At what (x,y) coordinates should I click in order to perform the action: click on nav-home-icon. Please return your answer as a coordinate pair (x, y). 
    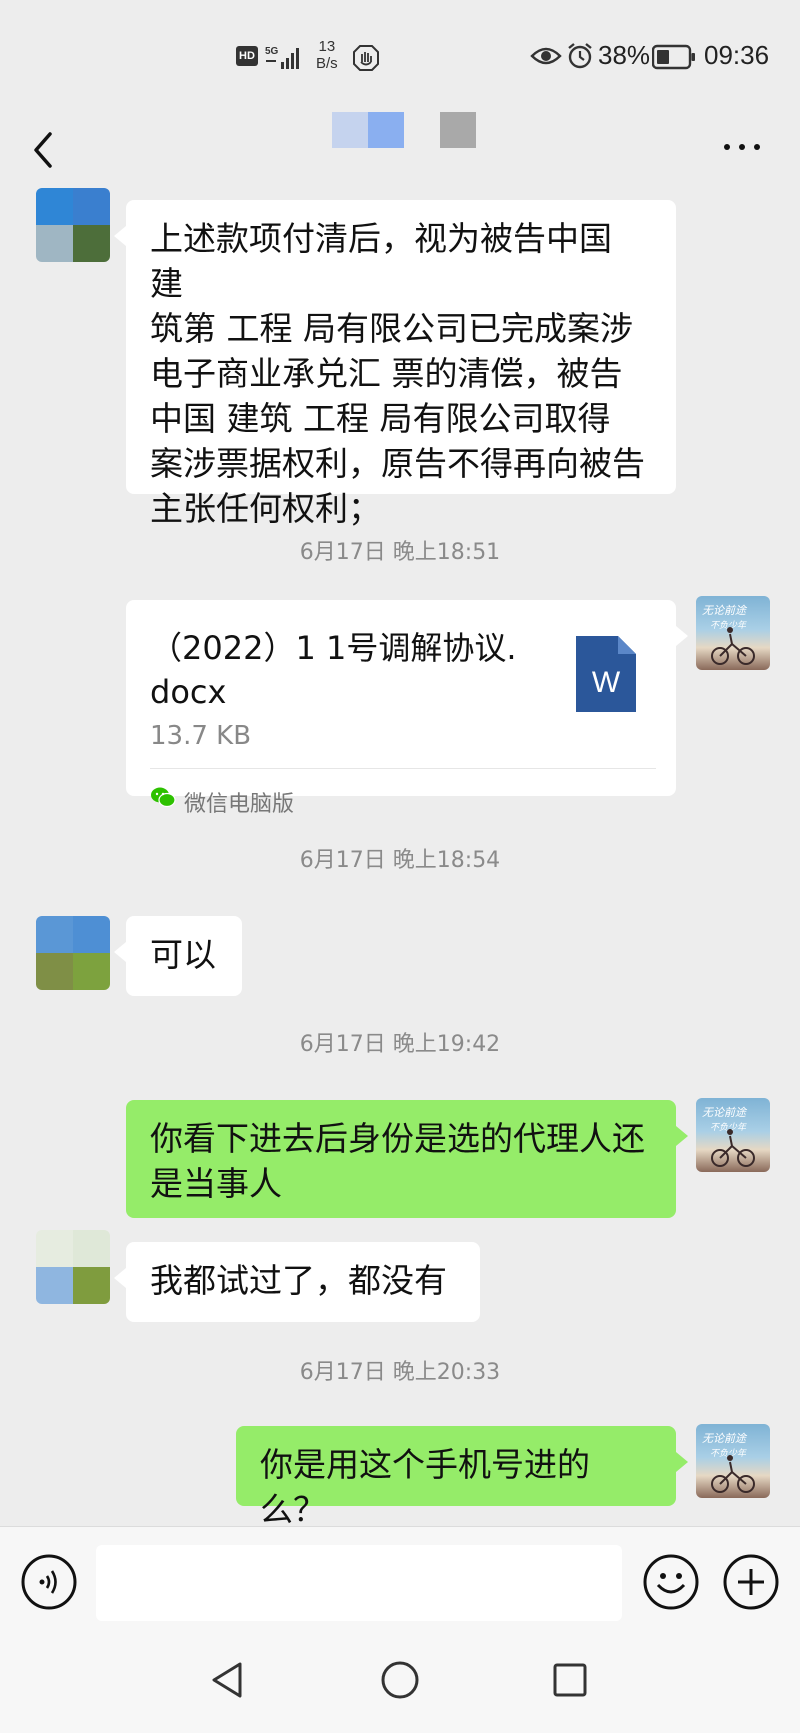
    Looking at the image, I should click on (400, 1680).